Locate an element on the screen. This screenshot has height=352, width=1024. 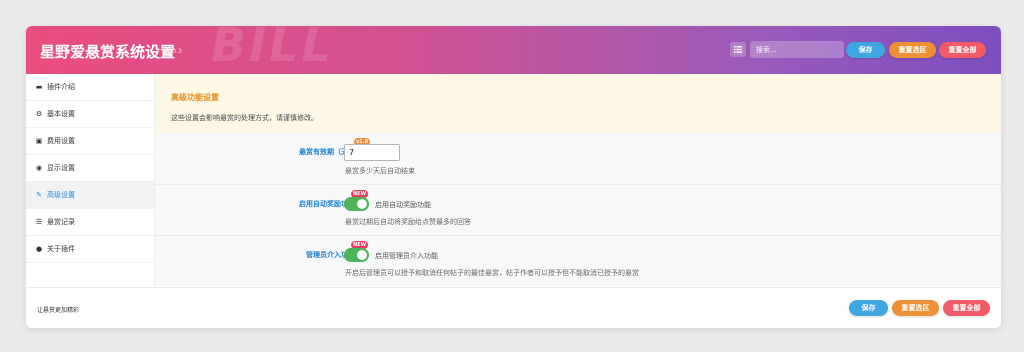
footer-reset-section-button: 重置选区 is located at coordinates (915, 308).